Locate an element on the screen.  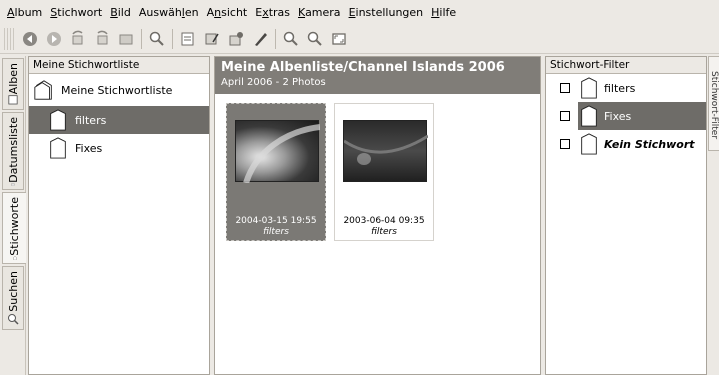
keyword-item-fixes: Fixes is located at coordinates (119, 148).